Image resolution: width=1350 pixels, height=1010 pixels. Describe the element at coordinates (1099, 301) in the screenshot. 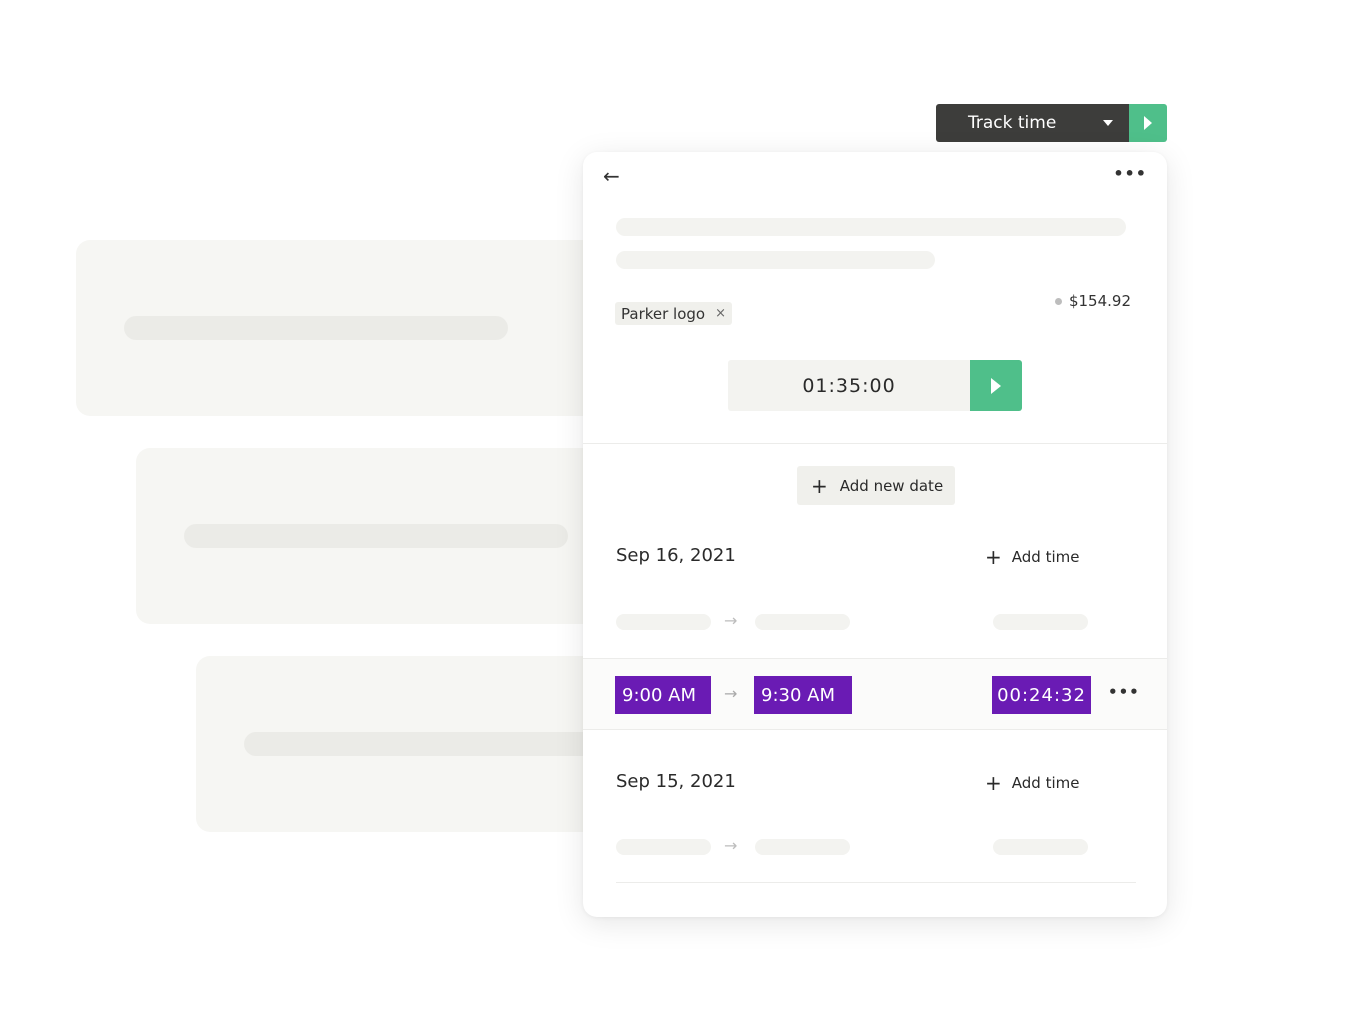

I see `amount-value: $154.92` at that location.